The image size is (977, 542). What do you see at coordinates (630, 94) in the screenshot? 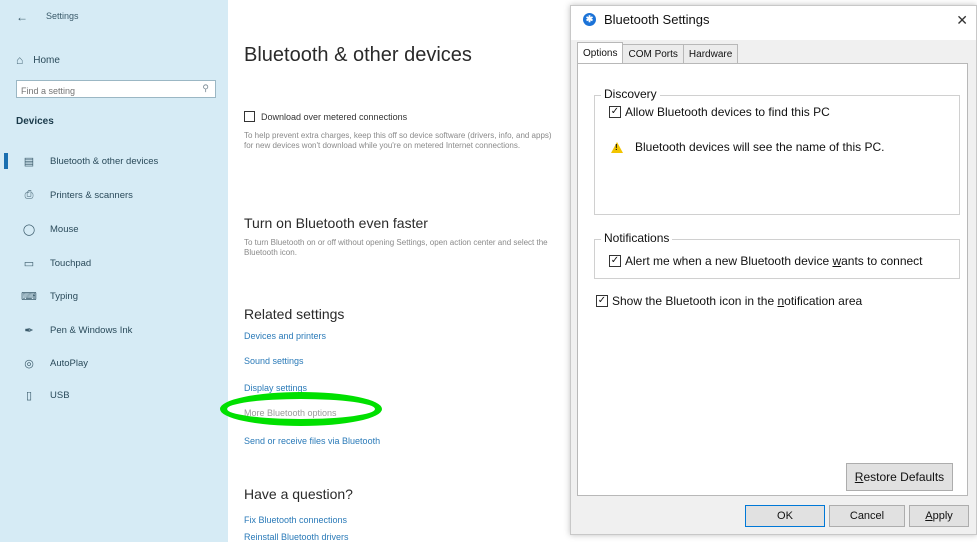
I see `discovery-legend: Discovery` at bounding box center [630, 94].